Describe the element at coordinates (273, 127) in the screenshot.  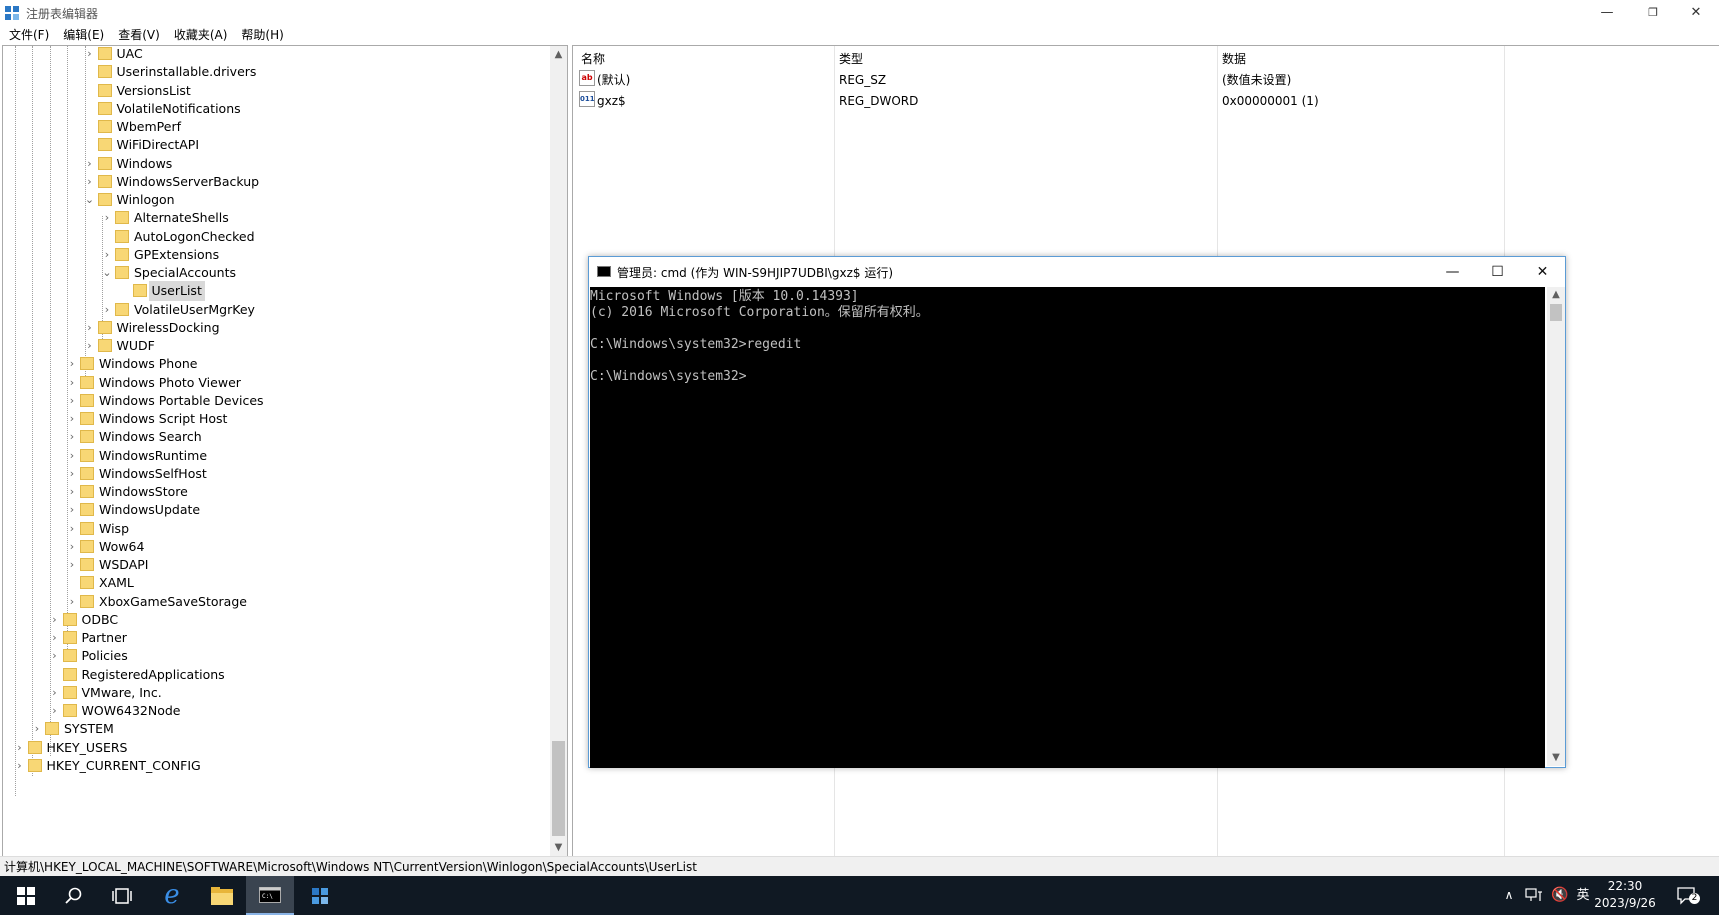
I see `tree-node: WbemPerf` at that location.